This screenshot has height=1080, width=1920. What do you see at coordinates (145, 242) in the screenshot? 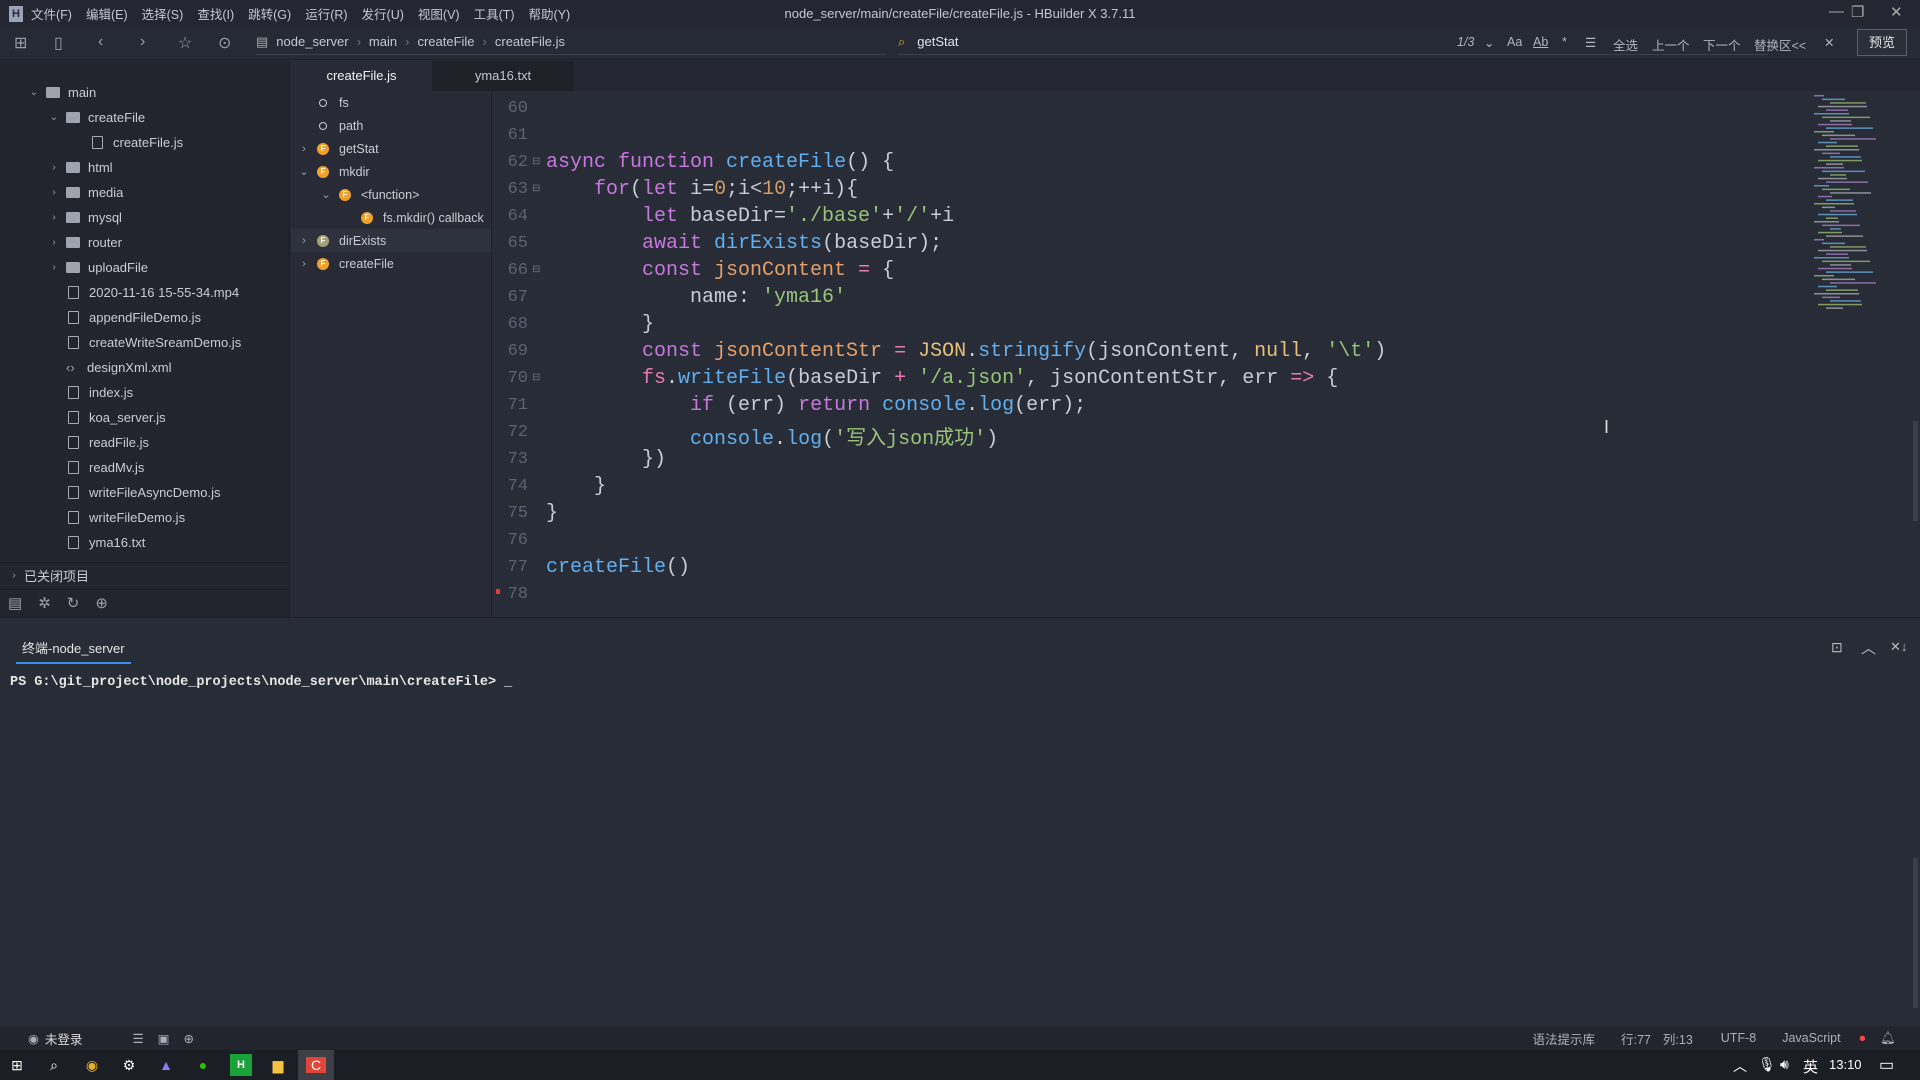
I see `tree-item: › router` at bounding box center [145, 242].